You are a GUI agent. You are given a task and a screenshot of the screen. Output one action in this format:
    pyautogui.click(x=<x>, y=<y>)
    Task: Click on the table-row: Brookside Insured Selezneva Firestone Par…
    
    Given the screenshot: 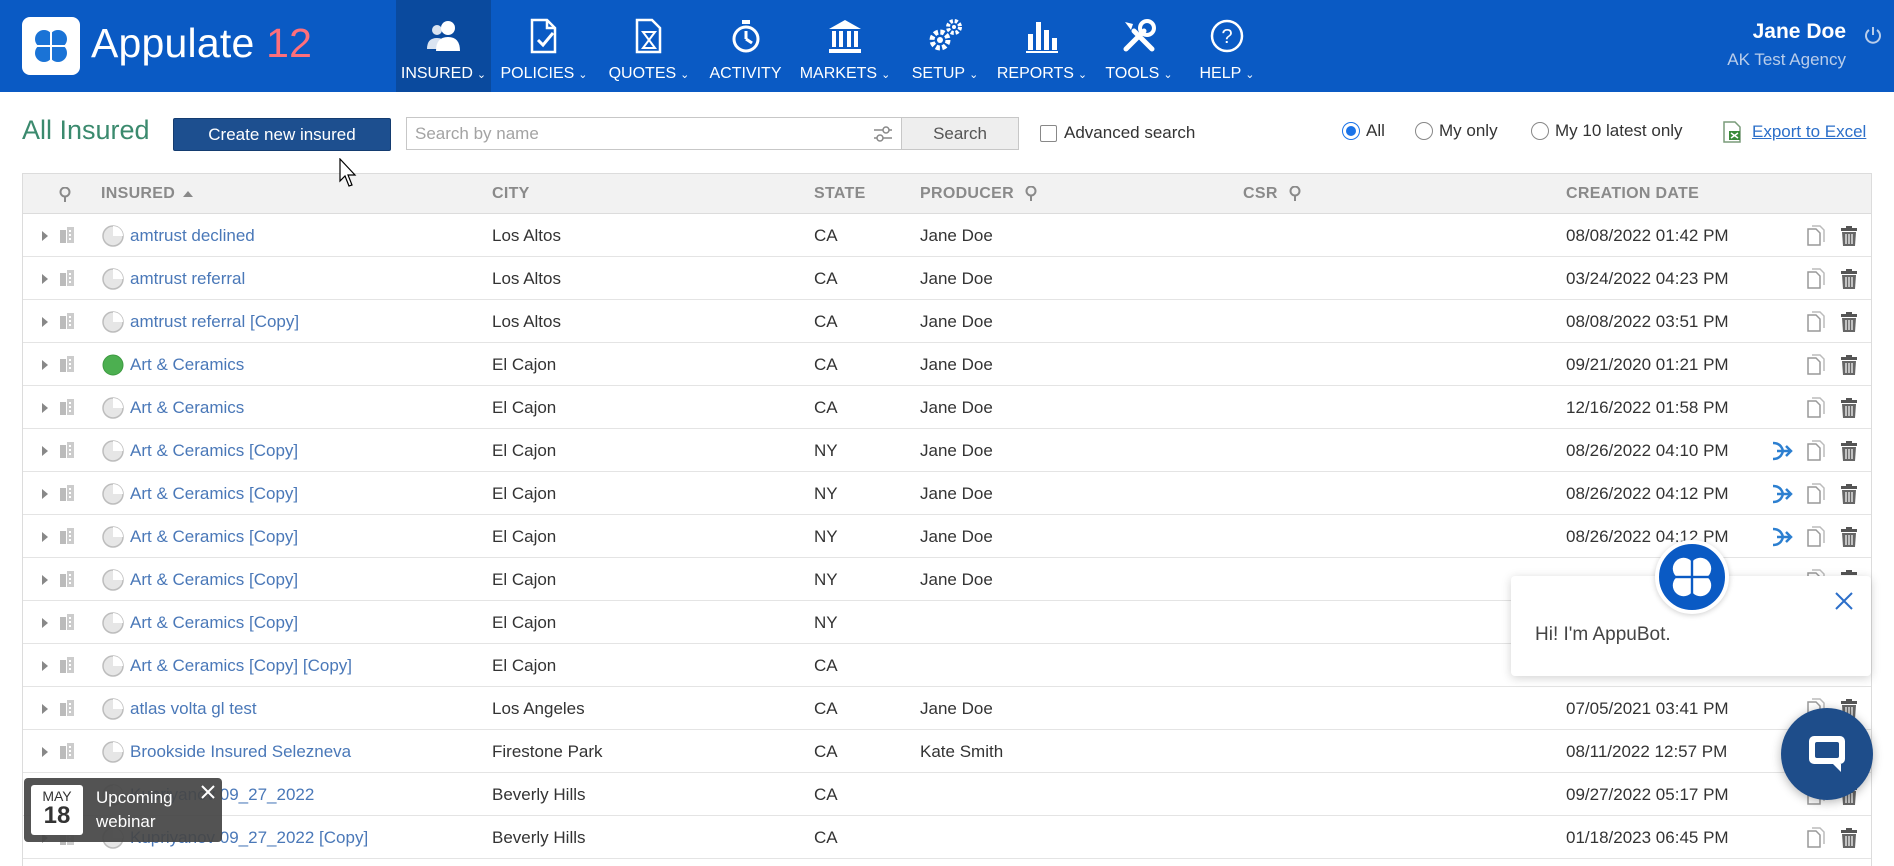 What is the action you would take?
    pyautogui.click(x=947, y=751)
    